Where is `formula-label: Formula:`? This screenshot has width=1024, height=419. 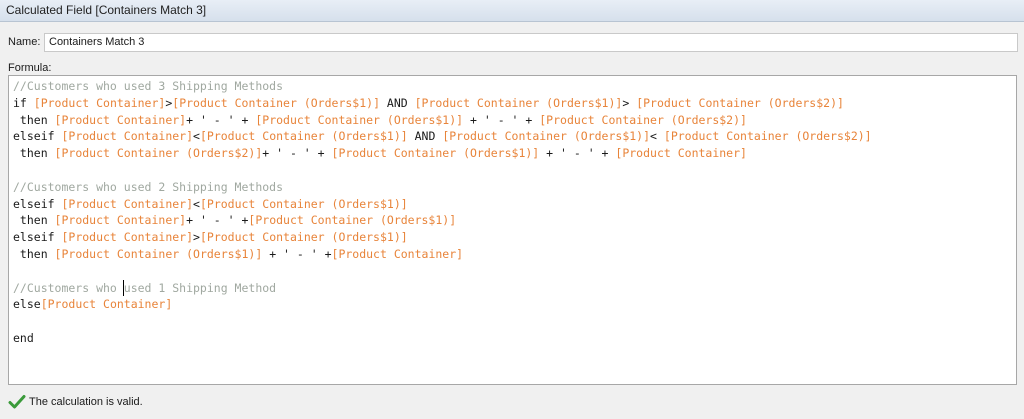 formula-label: Formula: is located at coordinates (30, 68).